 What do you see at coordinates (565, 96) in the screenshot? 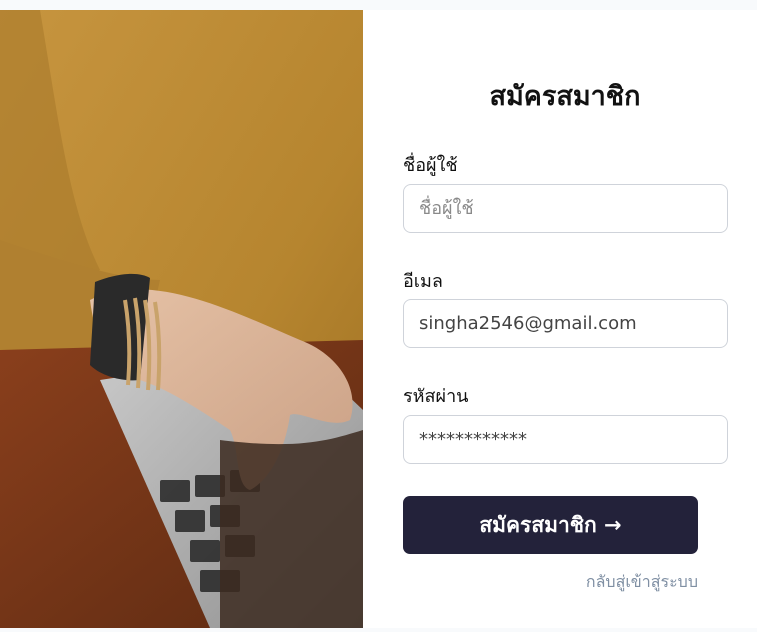
I see `page-title: สมัครสมาชิก` at bounding box center [565, 96].